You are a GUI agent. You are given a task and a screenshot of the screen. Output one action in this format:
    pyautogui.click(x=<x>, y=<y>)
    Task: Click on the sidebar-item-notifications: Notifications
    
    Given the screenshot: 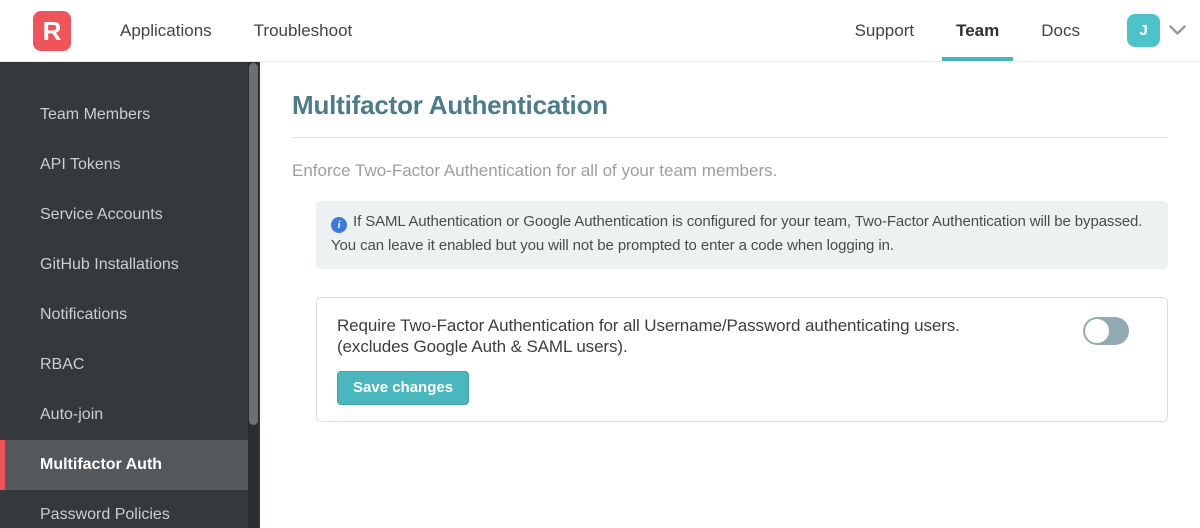 What is the action you would take?
    pyautogui.click(x=130, y=315)
    